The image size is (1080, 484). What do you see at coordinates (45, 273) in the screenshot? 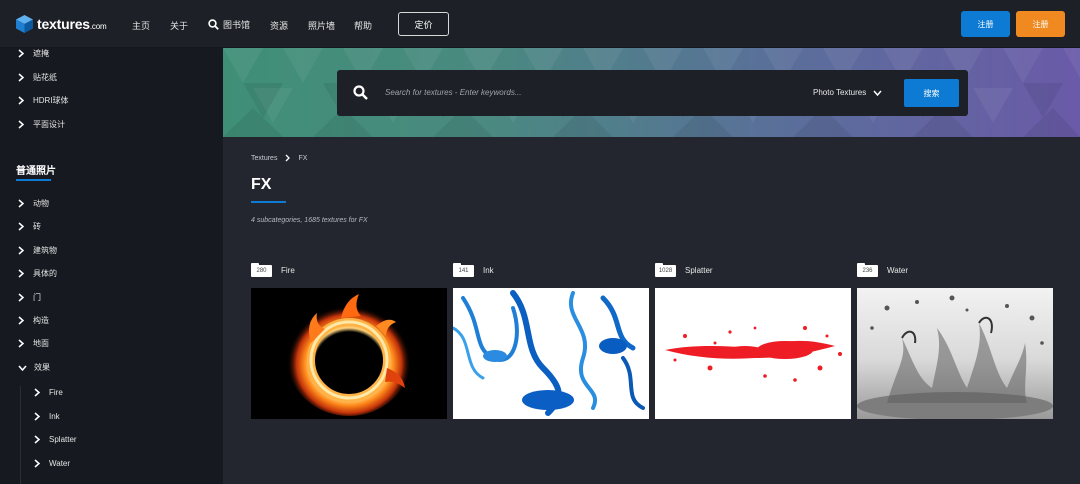
I see `sidebar-item-label: 具体的` at bounding box center [45, 273].